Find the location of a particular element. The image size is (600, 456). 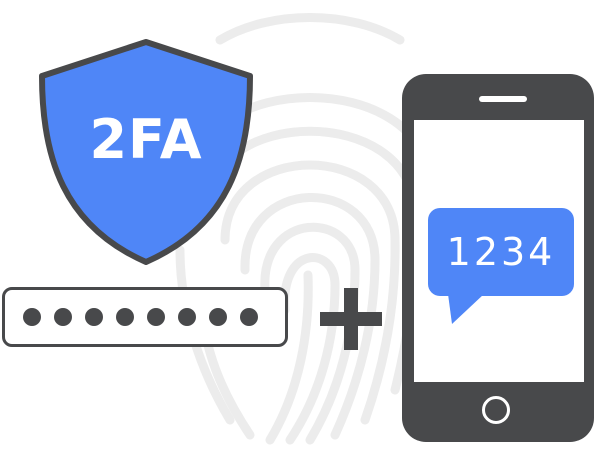

plus-icon is located at coordinates (351, 319).